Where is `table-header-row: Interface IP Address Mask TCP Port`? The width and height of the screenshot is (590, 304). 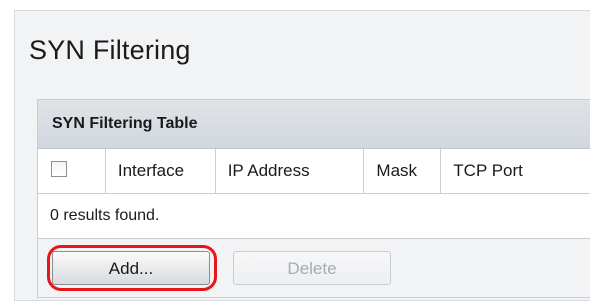
table-header-row: Interface IP Address Mask TCP Port is located at coordinates (314, 171).